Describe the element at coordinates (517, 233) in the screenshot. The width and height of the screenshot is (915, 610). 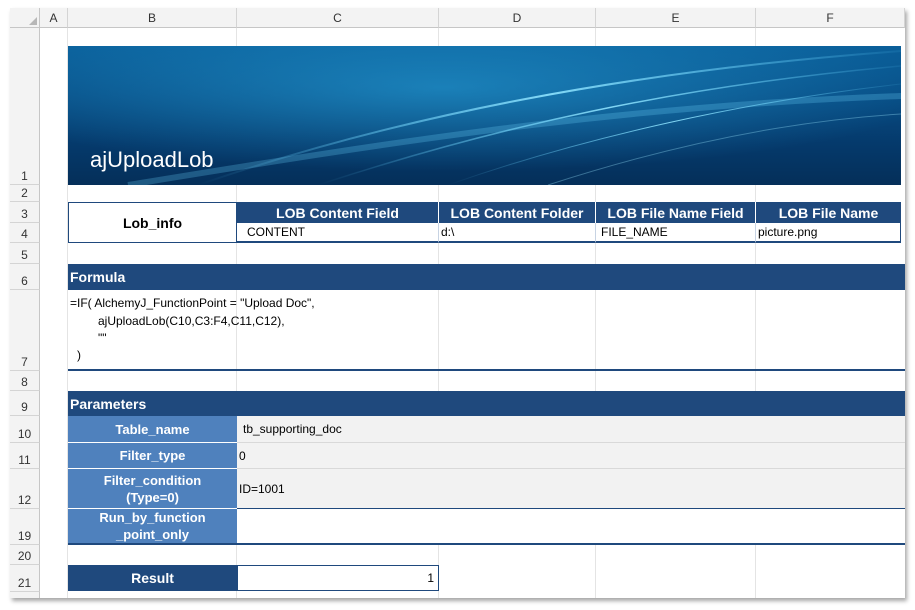
I see `lob-value-content-folder: d:\` at that location.